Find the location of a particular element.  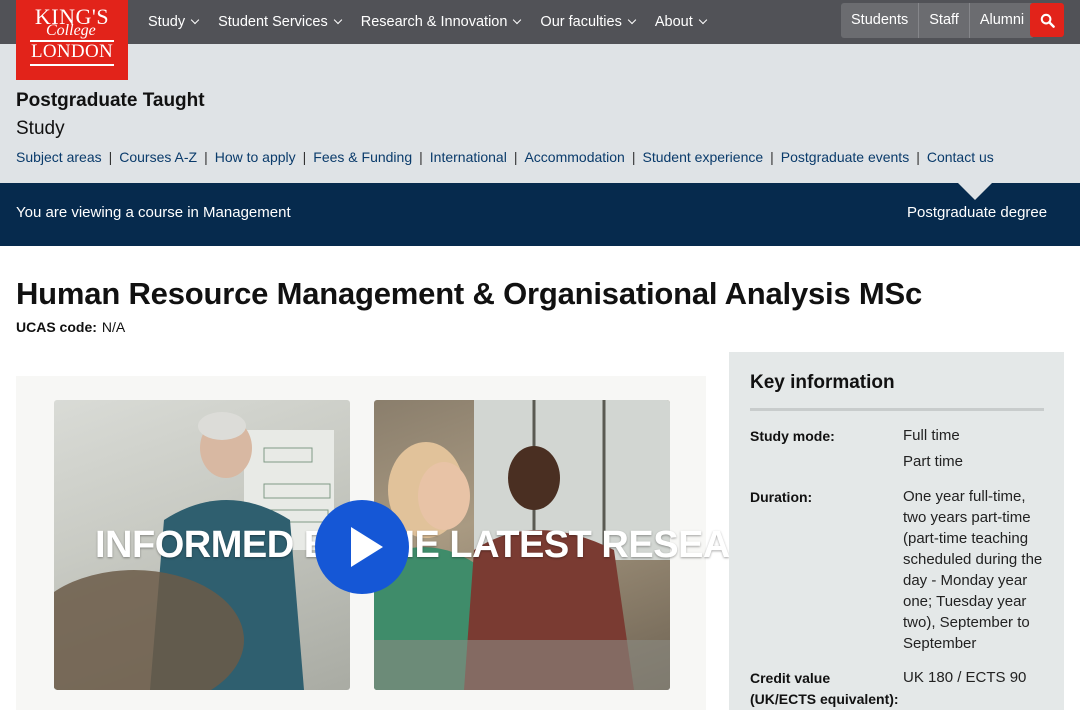

logo-rule is located at coordinates (72, 65).